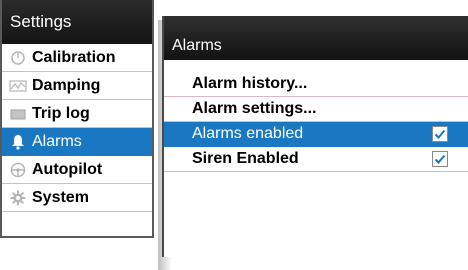 The height and width of the screenshot is (270, 468). Describe the element at coordinates (18, 86) in the screenshot. I see `damping-icon` at that location.